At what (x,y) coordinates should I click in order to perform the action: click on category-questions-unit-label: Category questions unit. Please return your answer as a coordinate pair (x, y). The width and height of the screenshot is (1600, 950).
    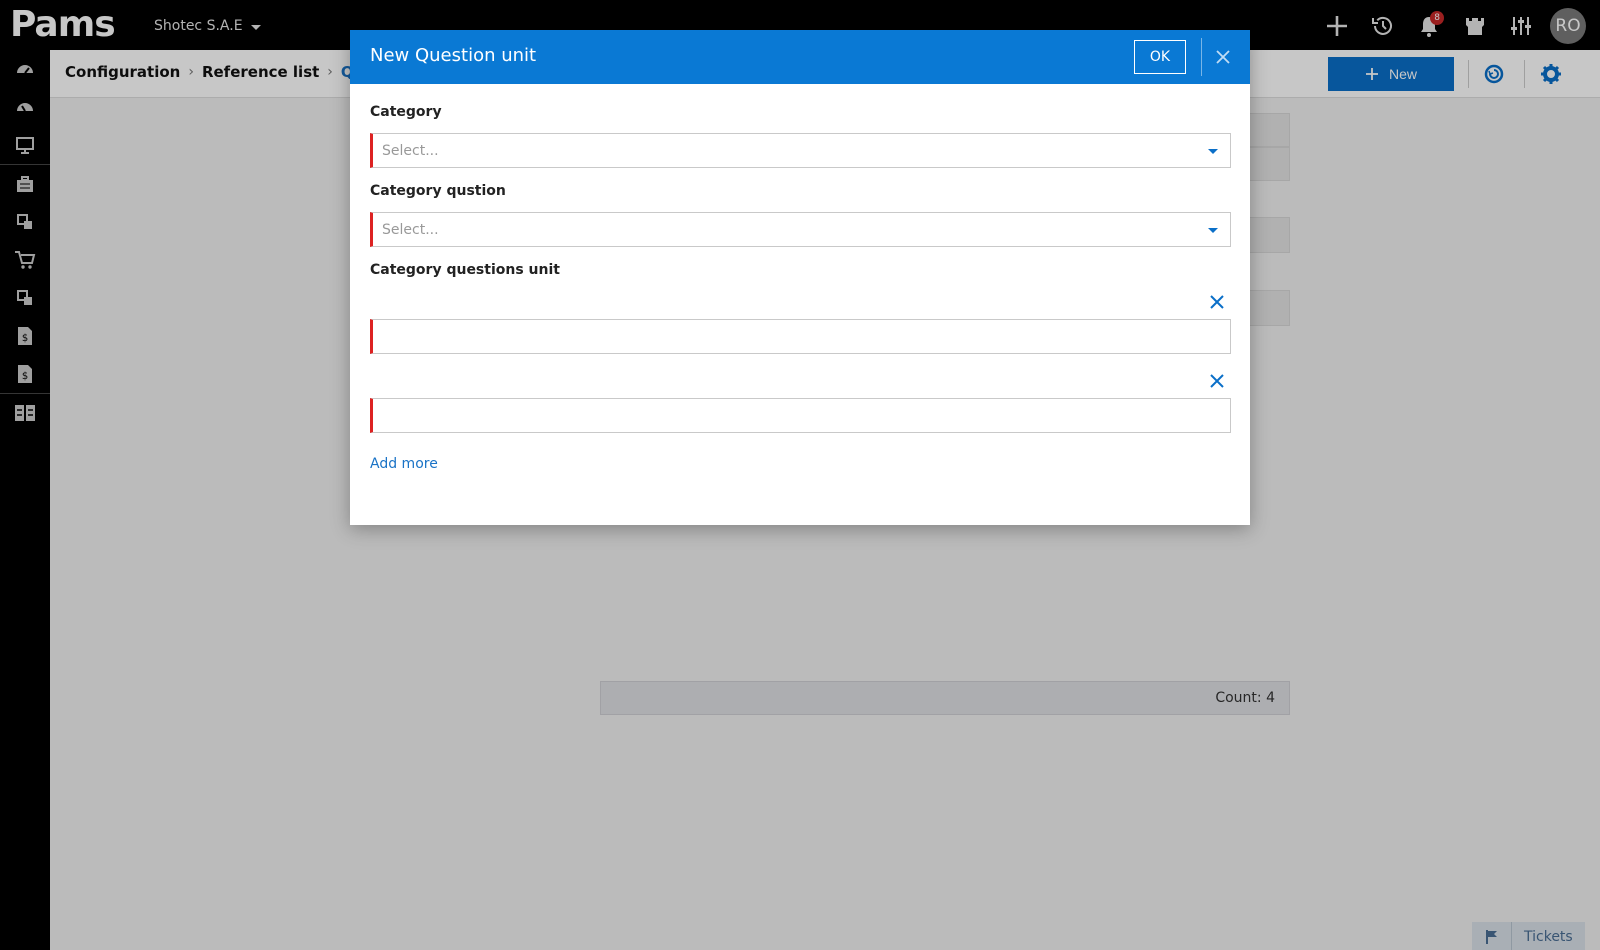
    Looking at the image, I should click on (465, 270).